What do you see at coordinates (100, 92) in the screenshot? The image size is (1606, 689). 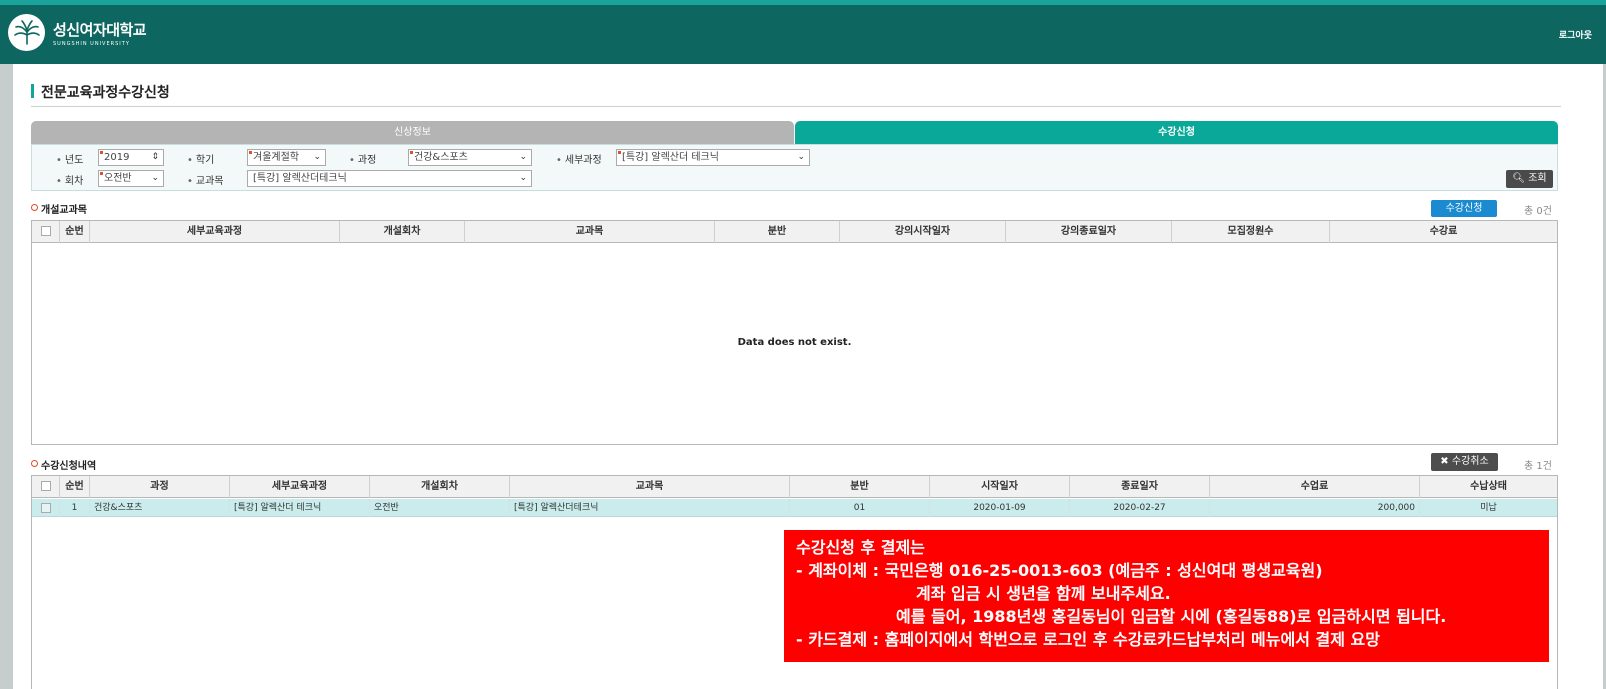 I see `page-title: 전문교육과정수강신청` at bounding box center [100, 92].